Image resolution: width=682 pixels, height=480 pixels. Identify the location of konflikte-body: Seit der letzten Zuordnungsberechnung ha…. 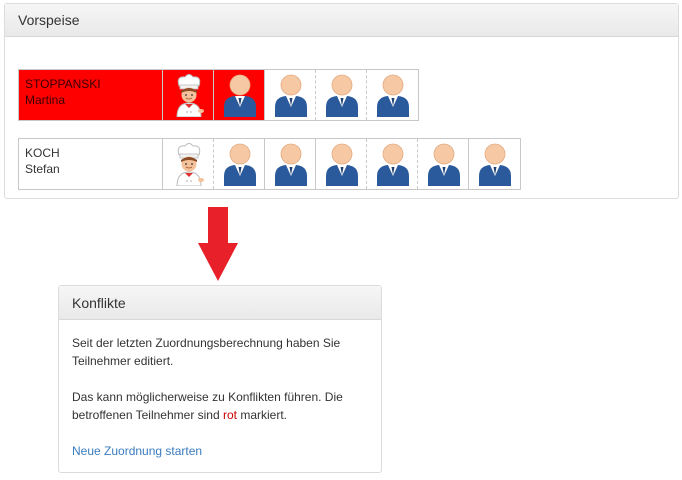
(220, 390).